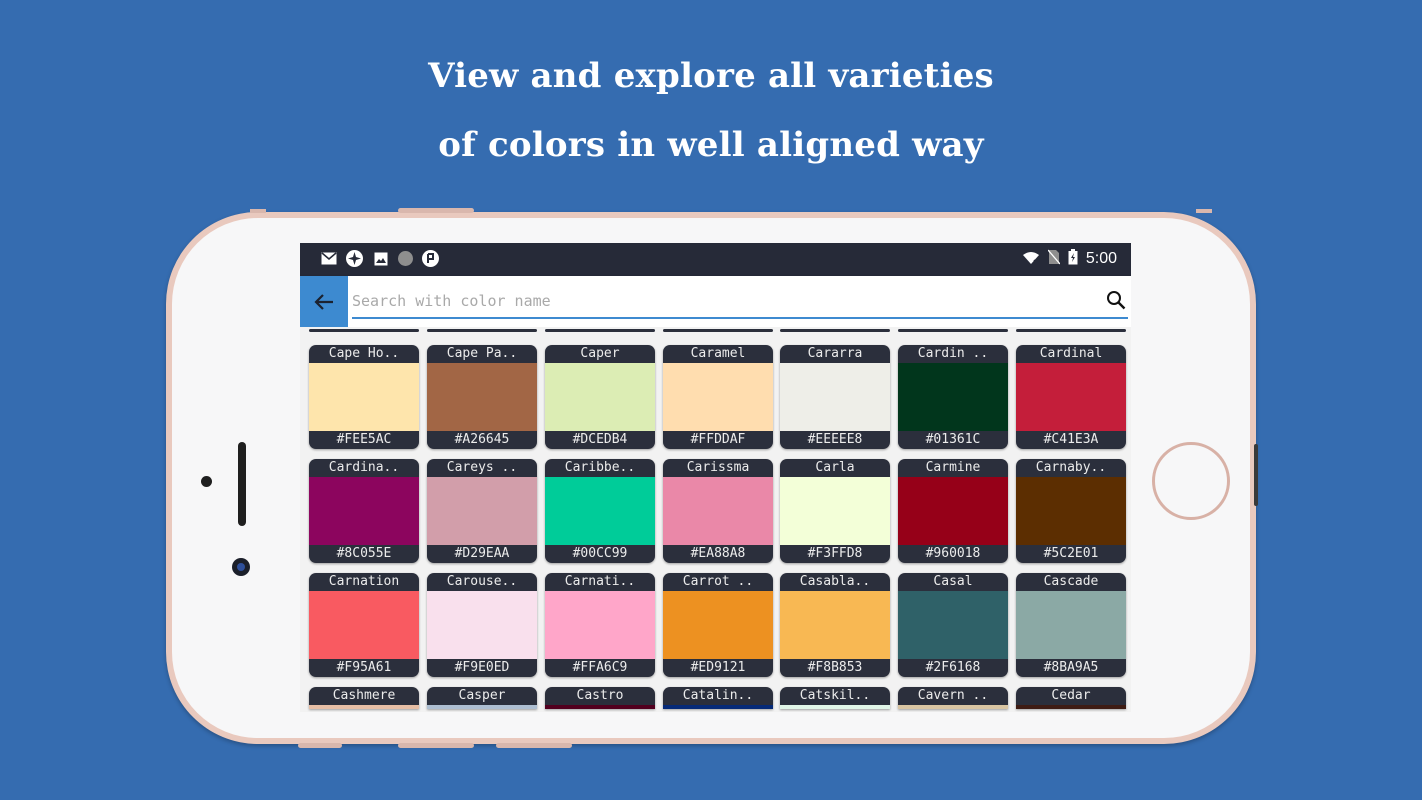 The width and height of the screenshot is (1422, 800). Describe the element at coordinates (364, 467) in the screenshot. I see `color-name: Cardina..` at that location.